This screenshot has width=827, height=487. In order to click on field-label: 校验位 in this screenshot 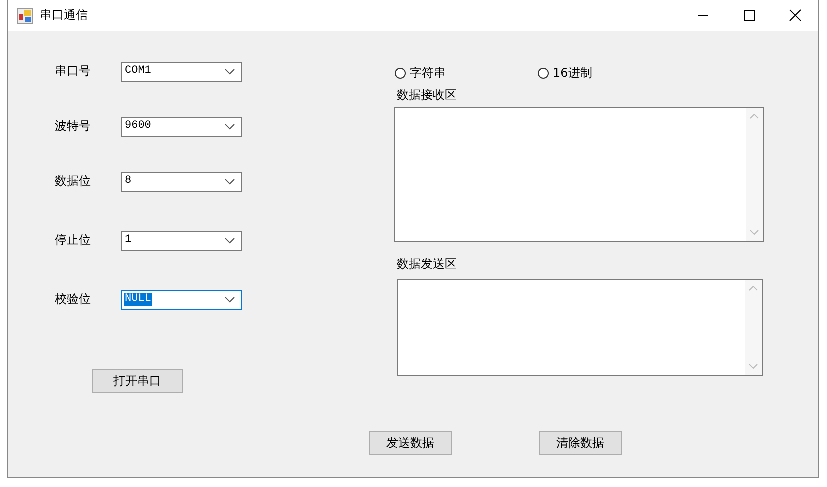, I will do `click(73, 299)`.